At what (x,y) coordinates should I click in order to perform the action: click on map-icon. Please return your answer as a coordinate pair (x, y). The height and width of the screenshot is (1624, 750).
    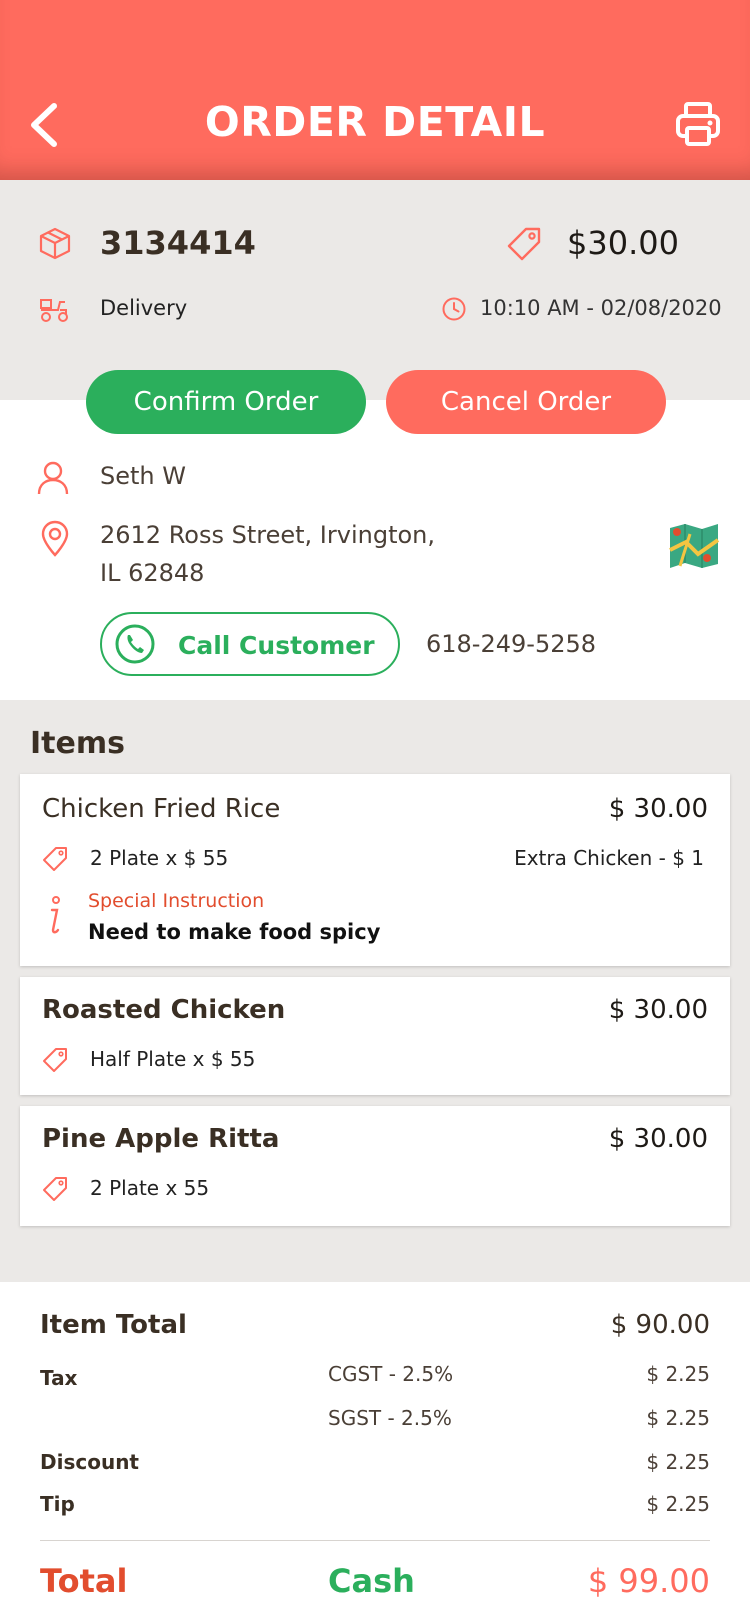
    Looking at the image, I should click on (694, 546).